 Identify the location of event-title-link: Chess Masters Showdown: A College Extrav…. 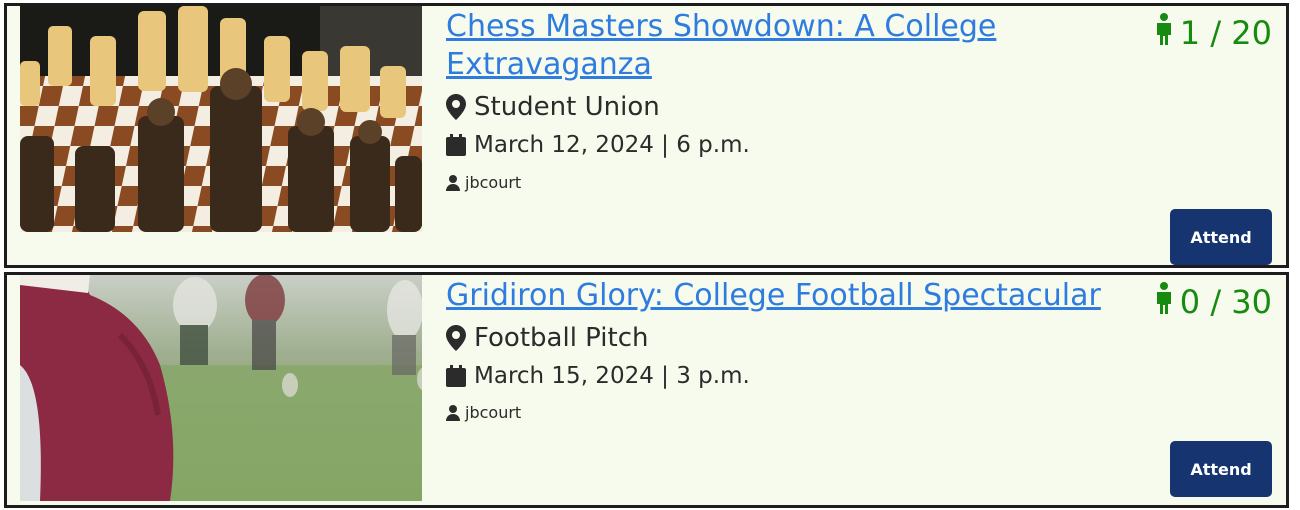
(756, 46).